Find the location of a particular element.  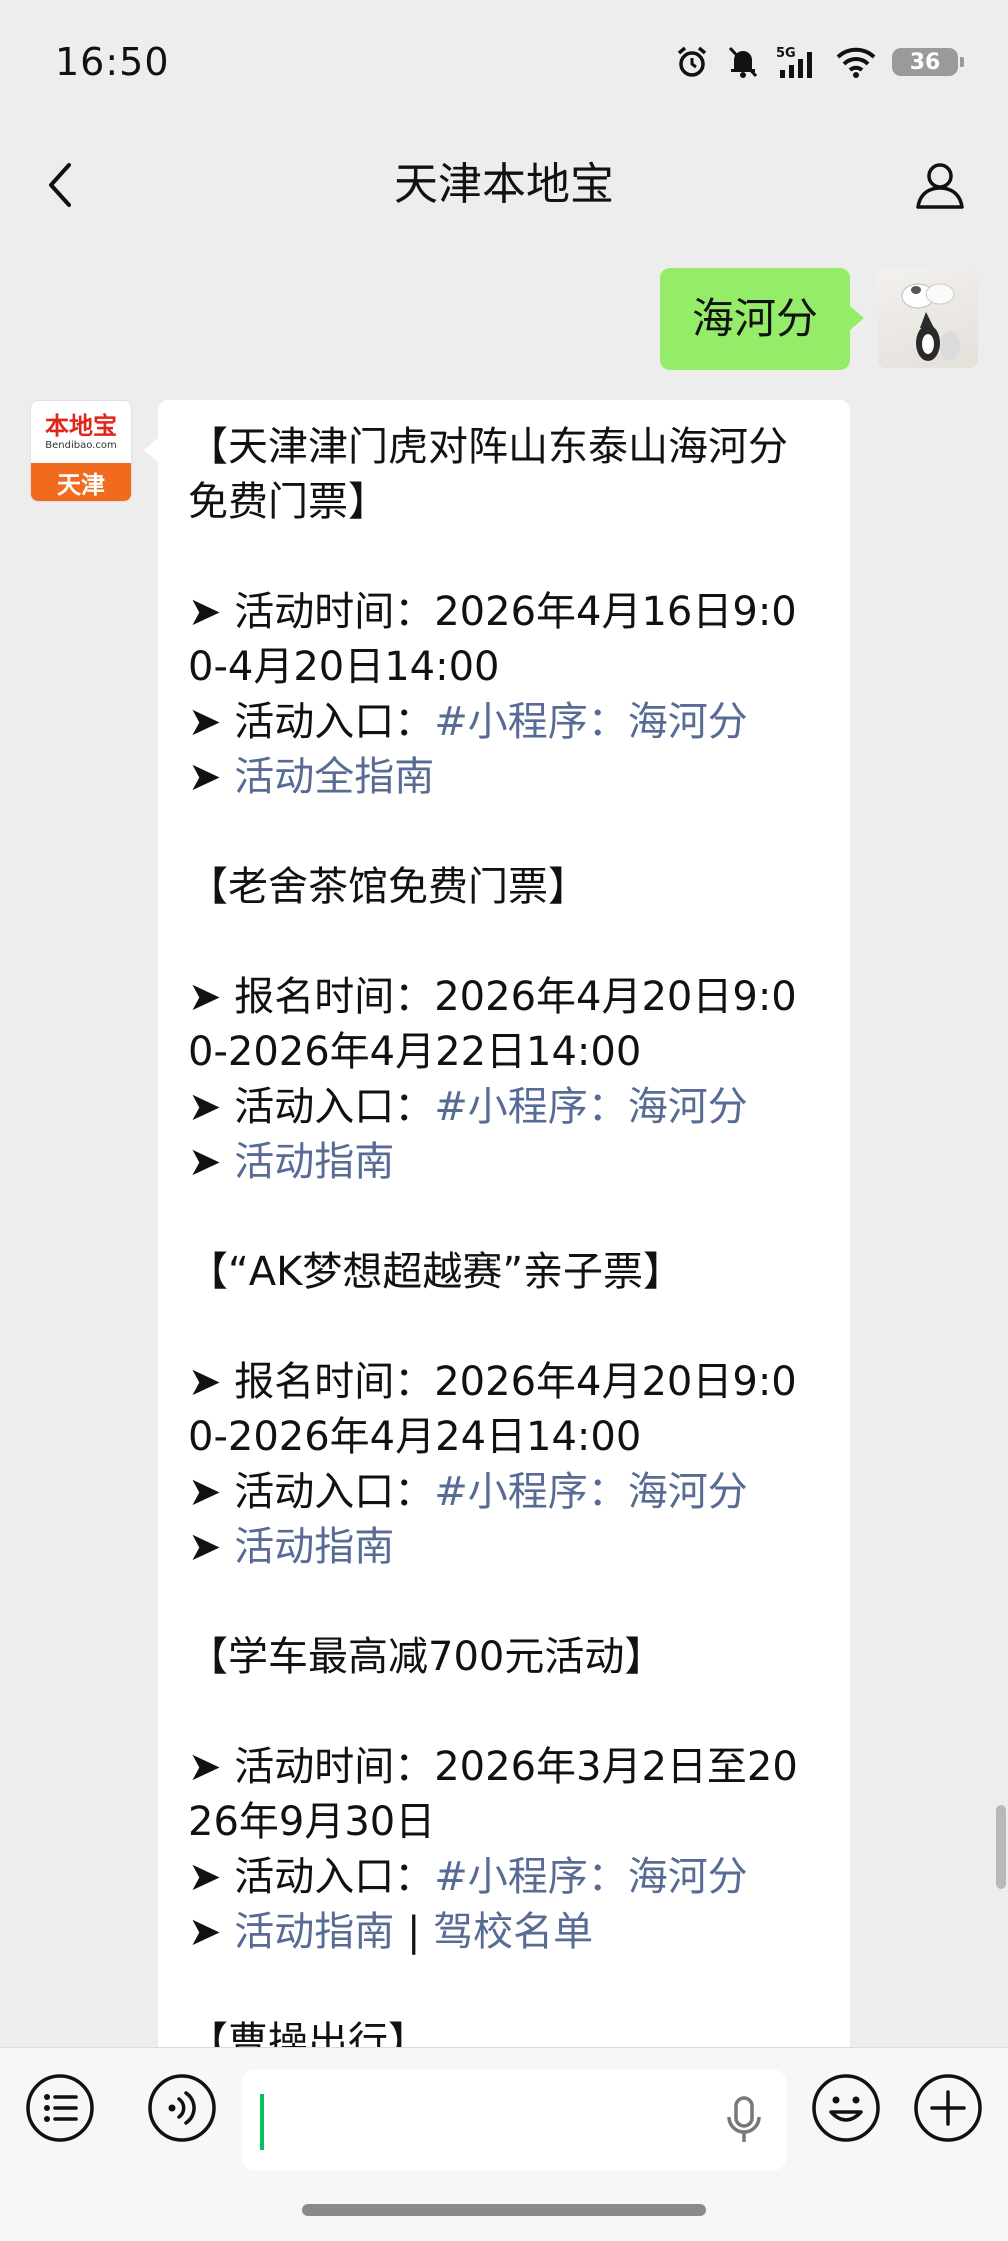

logo-brand-text: 本地宝 is located at coordinates (81, 425).